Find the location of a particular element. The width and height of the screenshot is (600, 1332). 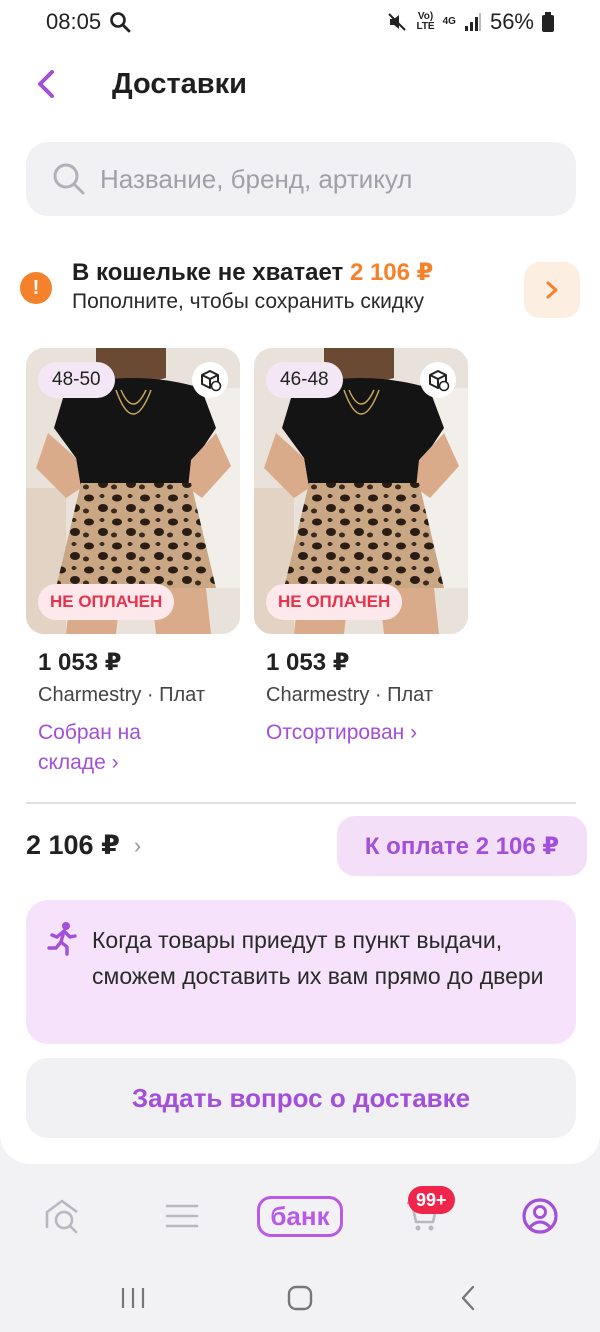

delivery-status-line1: Собран на is located at coordinates (89, 732).